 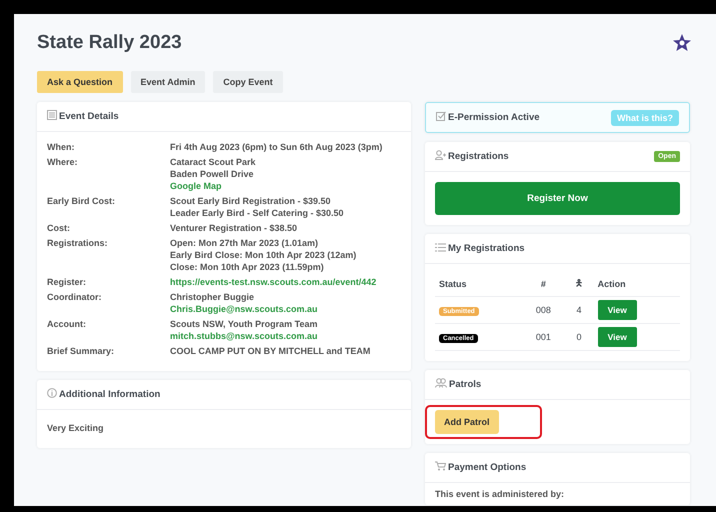 What do you see at coordinates (486, 248) in the screenshot?
I see `card-title: My Registrations` at bounding box center [486, 248].